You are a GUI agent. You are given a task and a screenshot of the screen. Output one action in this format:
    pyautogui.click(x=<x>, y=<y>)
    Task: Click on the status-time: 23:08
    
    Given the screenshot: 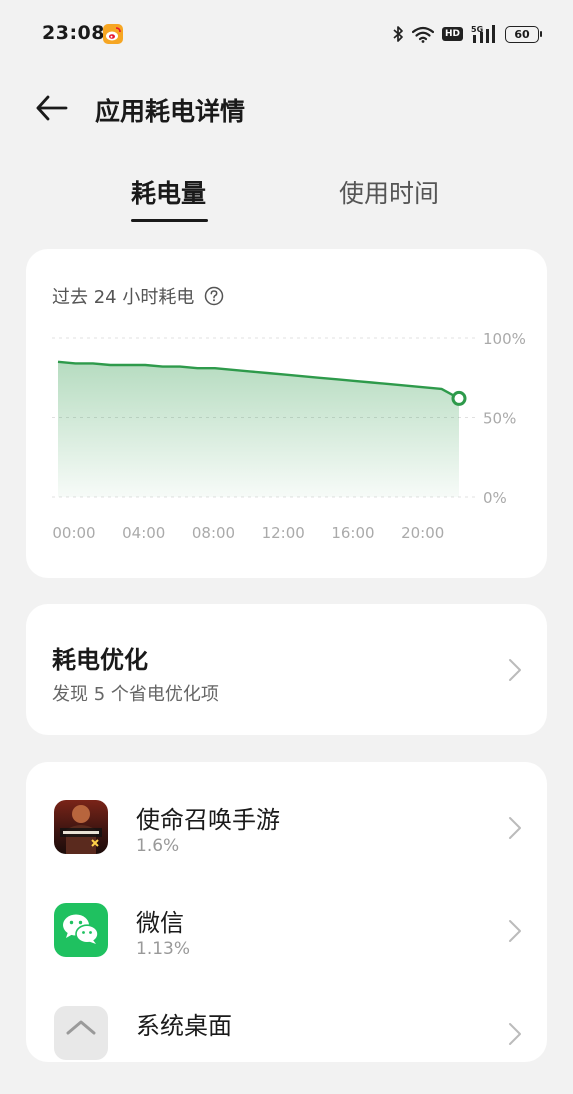 What is the action you would take?
    pyautogui.click(x=73, y=33)
    